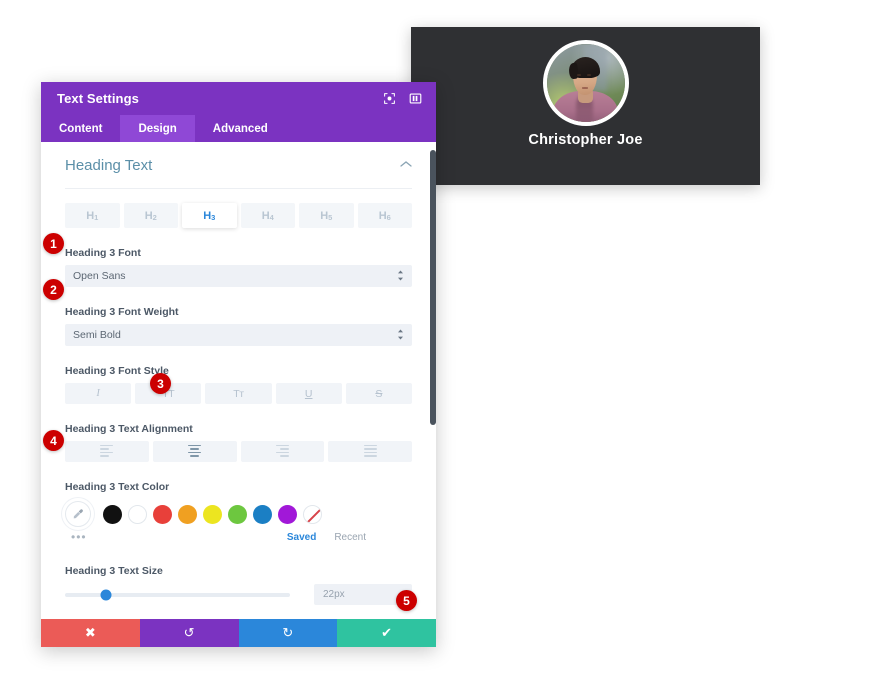  What do you see at coordinates (187, 514) in the screenshot?
I see `swatch-orange` at bounding box center [187, 514].